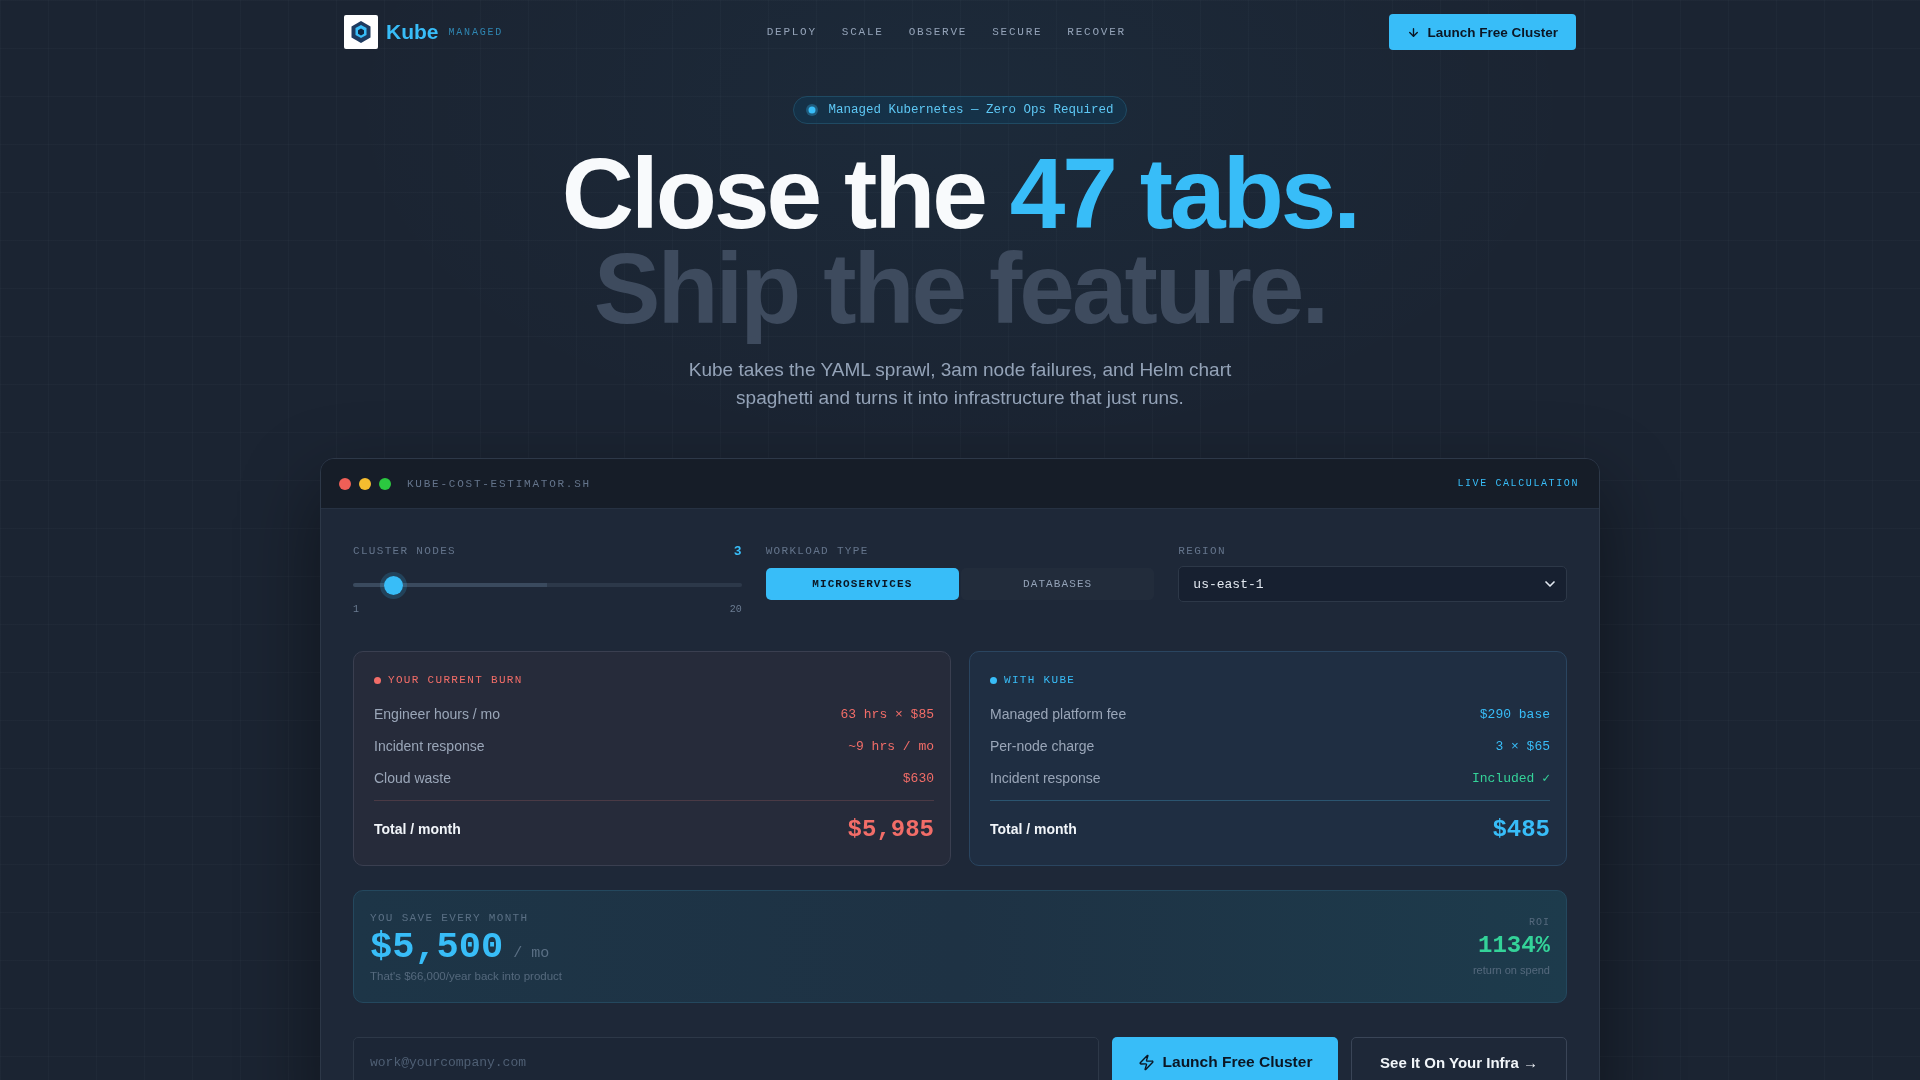 The height and width of the screenshot is (1080, 1920). I want to click on hero-description: Kube takes the YAML sprawl, 3am node failures, and Helm chart spaghetti and turns it into infrastructure that just runs., so click(960, 384).